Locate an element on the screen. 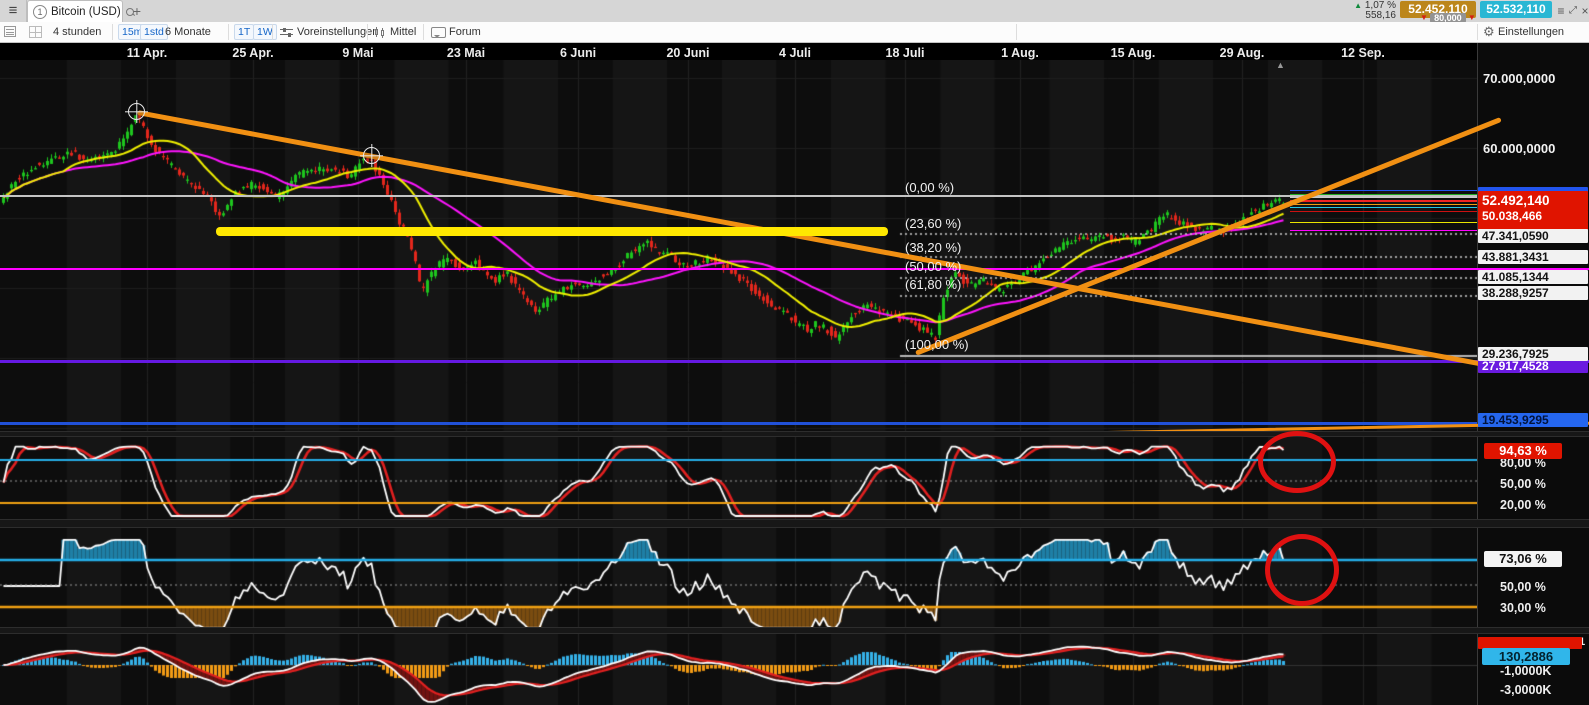 This screenshot has width=1589, height=705. mean-candles-icon is located at coordinates (380, 32).